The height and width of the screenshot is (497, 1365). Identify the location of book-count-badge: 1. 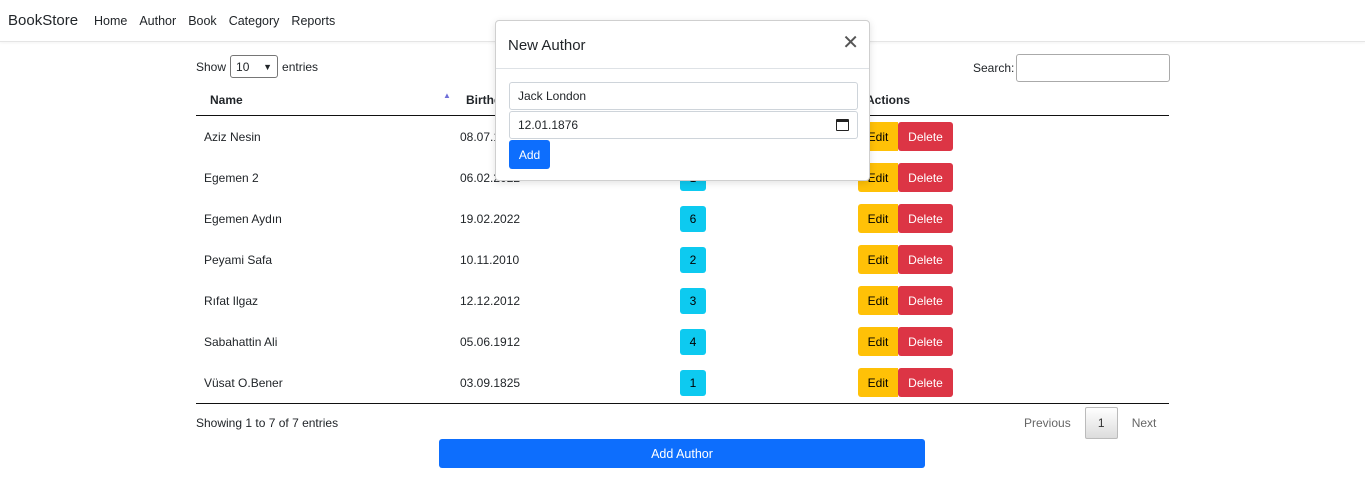
(693, 383).